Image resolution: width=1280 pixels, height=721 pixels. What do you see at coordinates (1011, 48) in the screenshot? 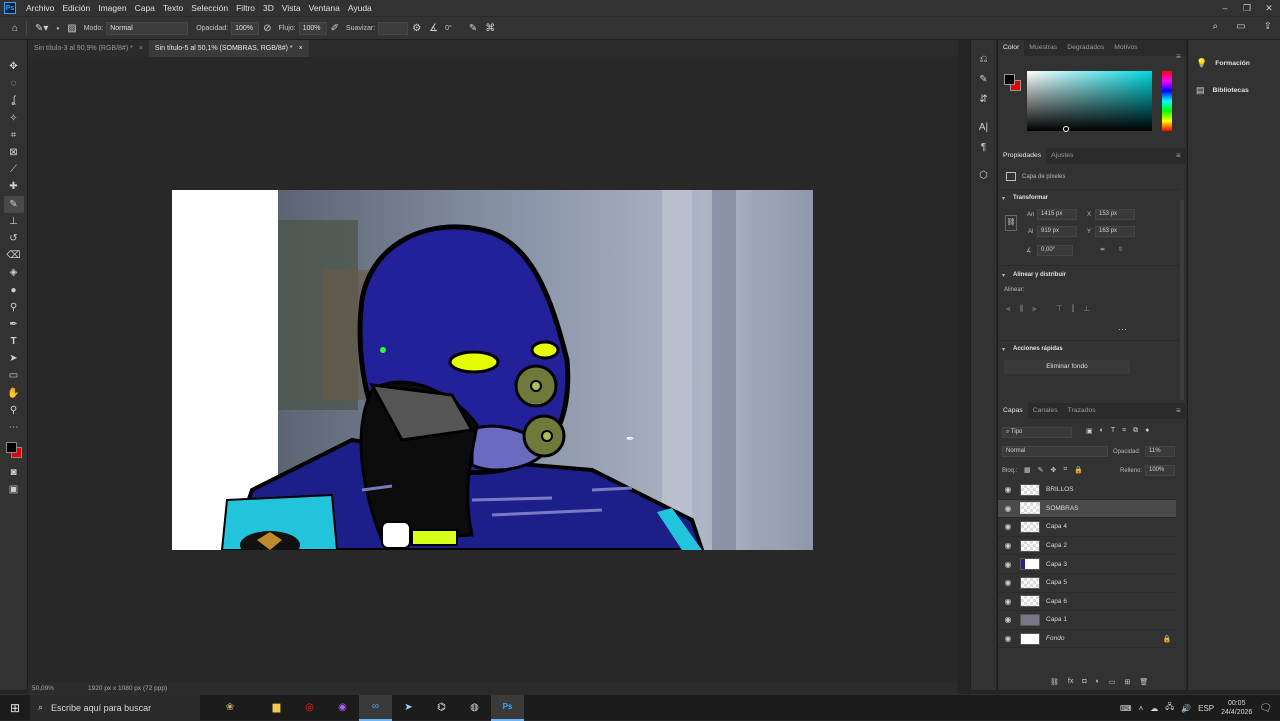
I see `tab-color: Color` at bounding box center [1011, 48].